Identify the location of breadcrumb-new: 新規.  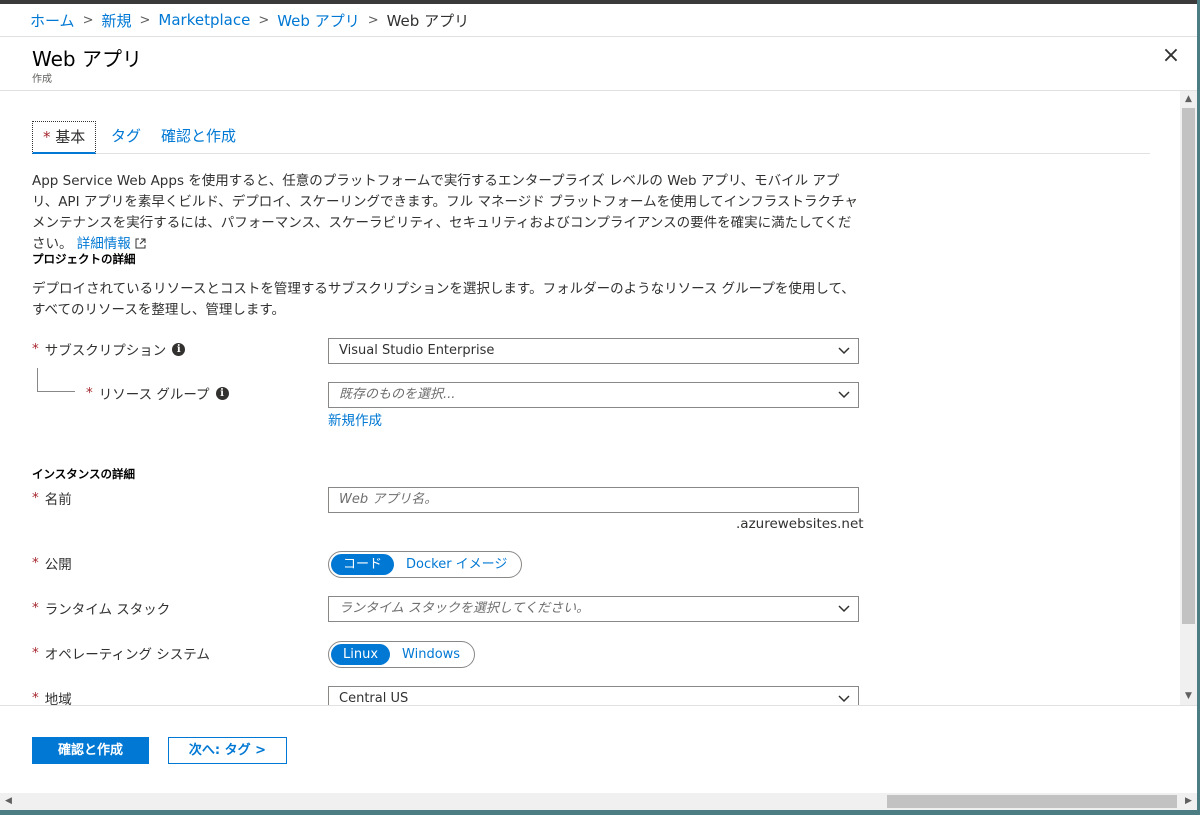
(116, 20).